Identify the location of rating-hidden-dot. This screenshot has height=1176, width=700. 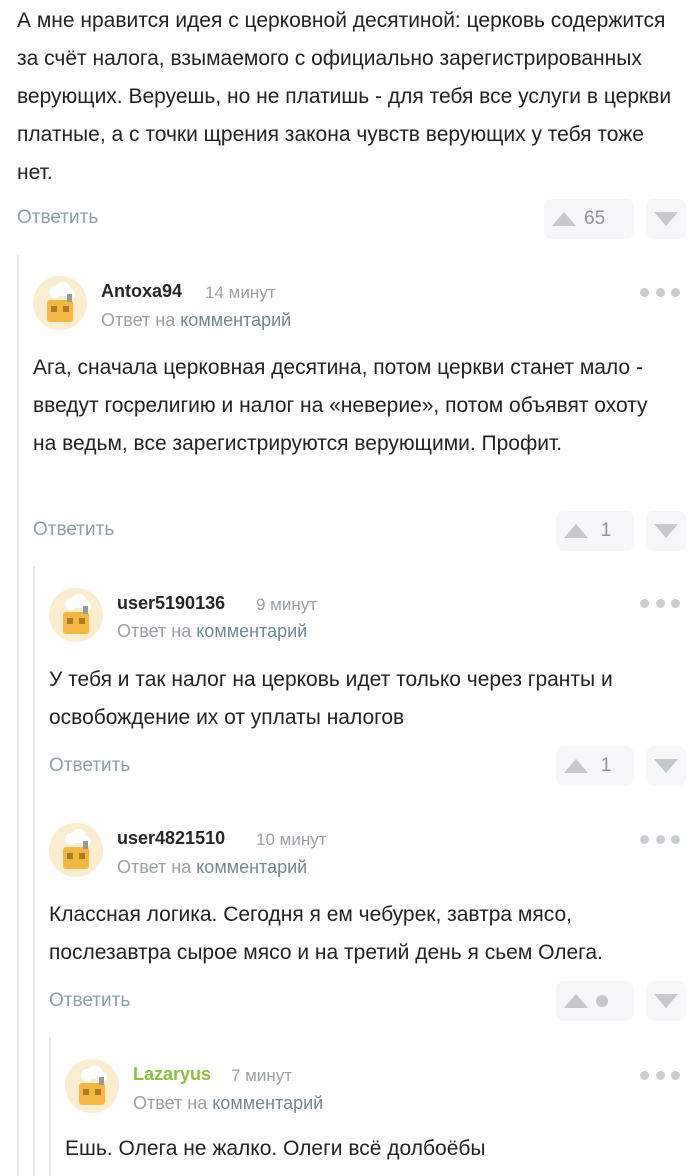
(602, 1001).